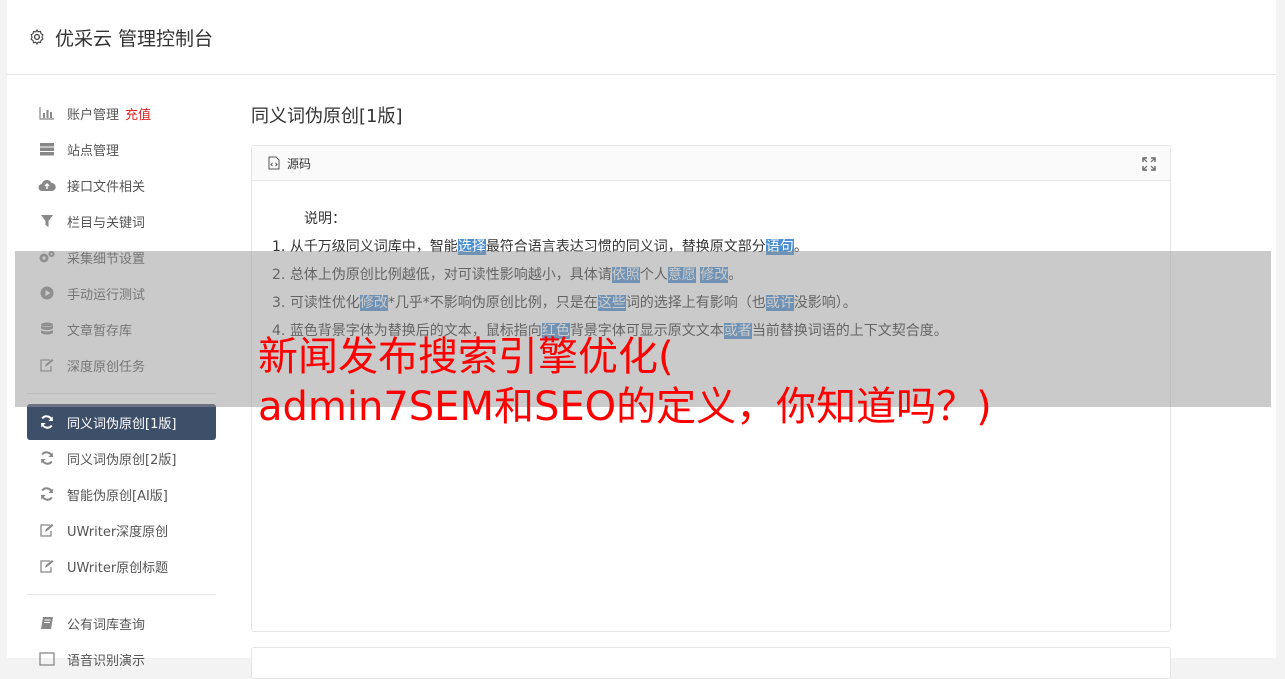 The width and height of the screenshot is (1285, 679). What do you see at coordinates (47, 149) in the screenshot?
I see `server-icon` at bounding box center [47, 149].